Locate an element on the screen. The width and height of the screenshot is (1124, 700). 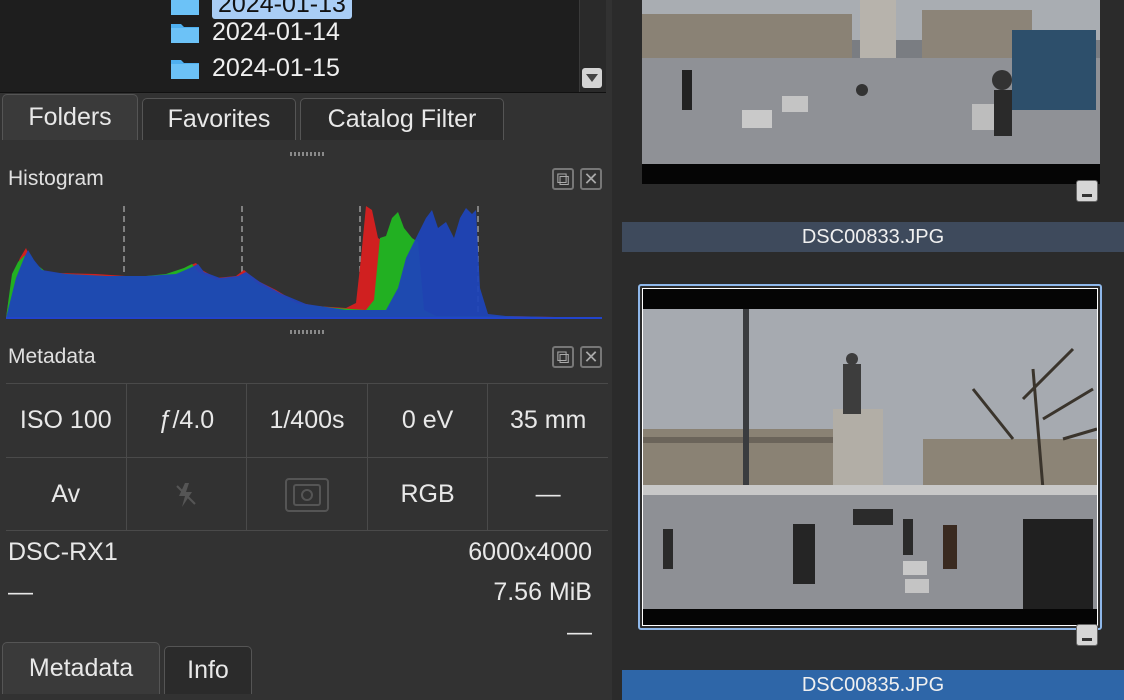
color-space-value: RGB is located at coordinates (428, 494).